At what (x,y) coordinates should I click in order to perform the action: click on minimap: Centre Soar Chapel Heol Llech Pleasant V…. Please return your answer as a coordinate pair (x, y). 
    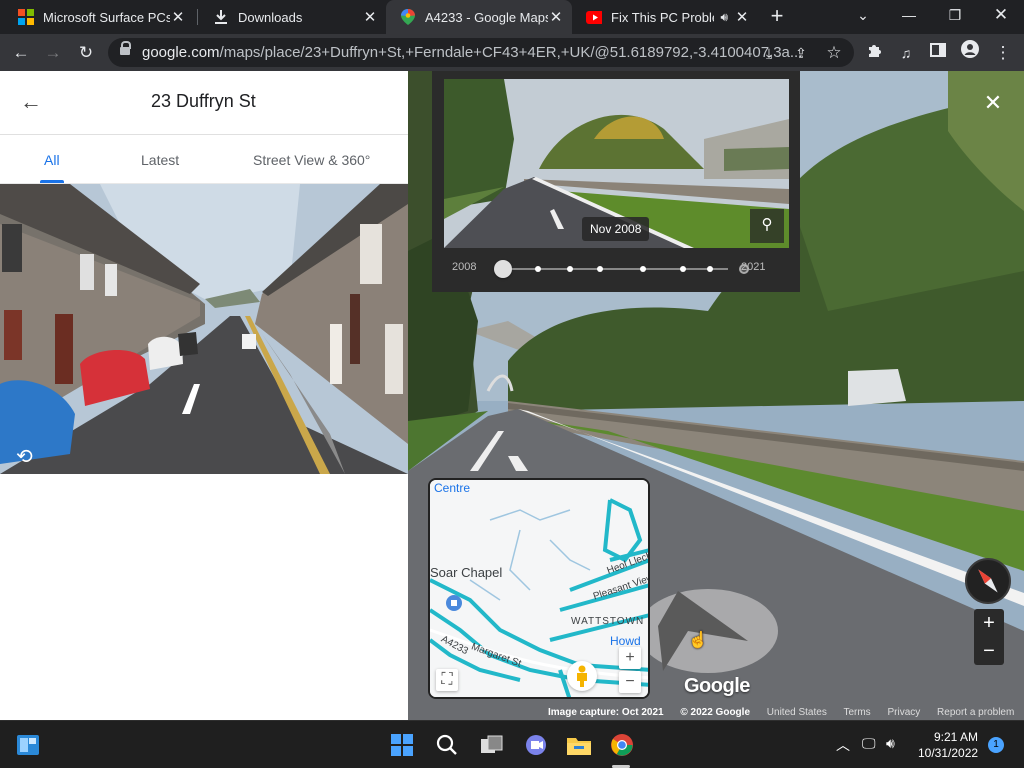
    Looking at the image, I should click on (539, 588).